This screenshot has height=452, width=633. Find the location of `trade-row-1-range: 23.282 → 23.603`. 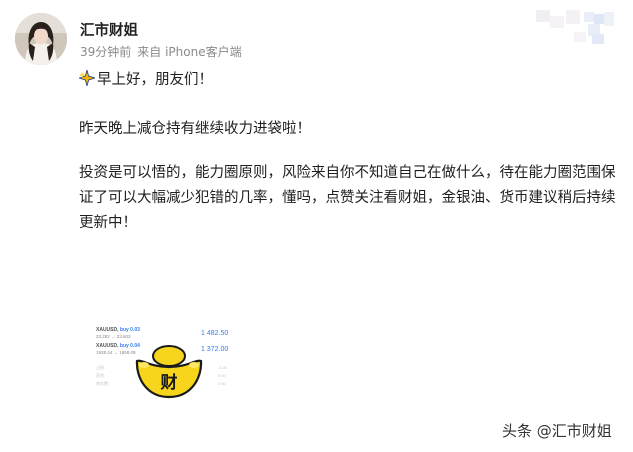

trade-row-1-range: 23.282 → 23.603 is located at coordinates (113, 336).